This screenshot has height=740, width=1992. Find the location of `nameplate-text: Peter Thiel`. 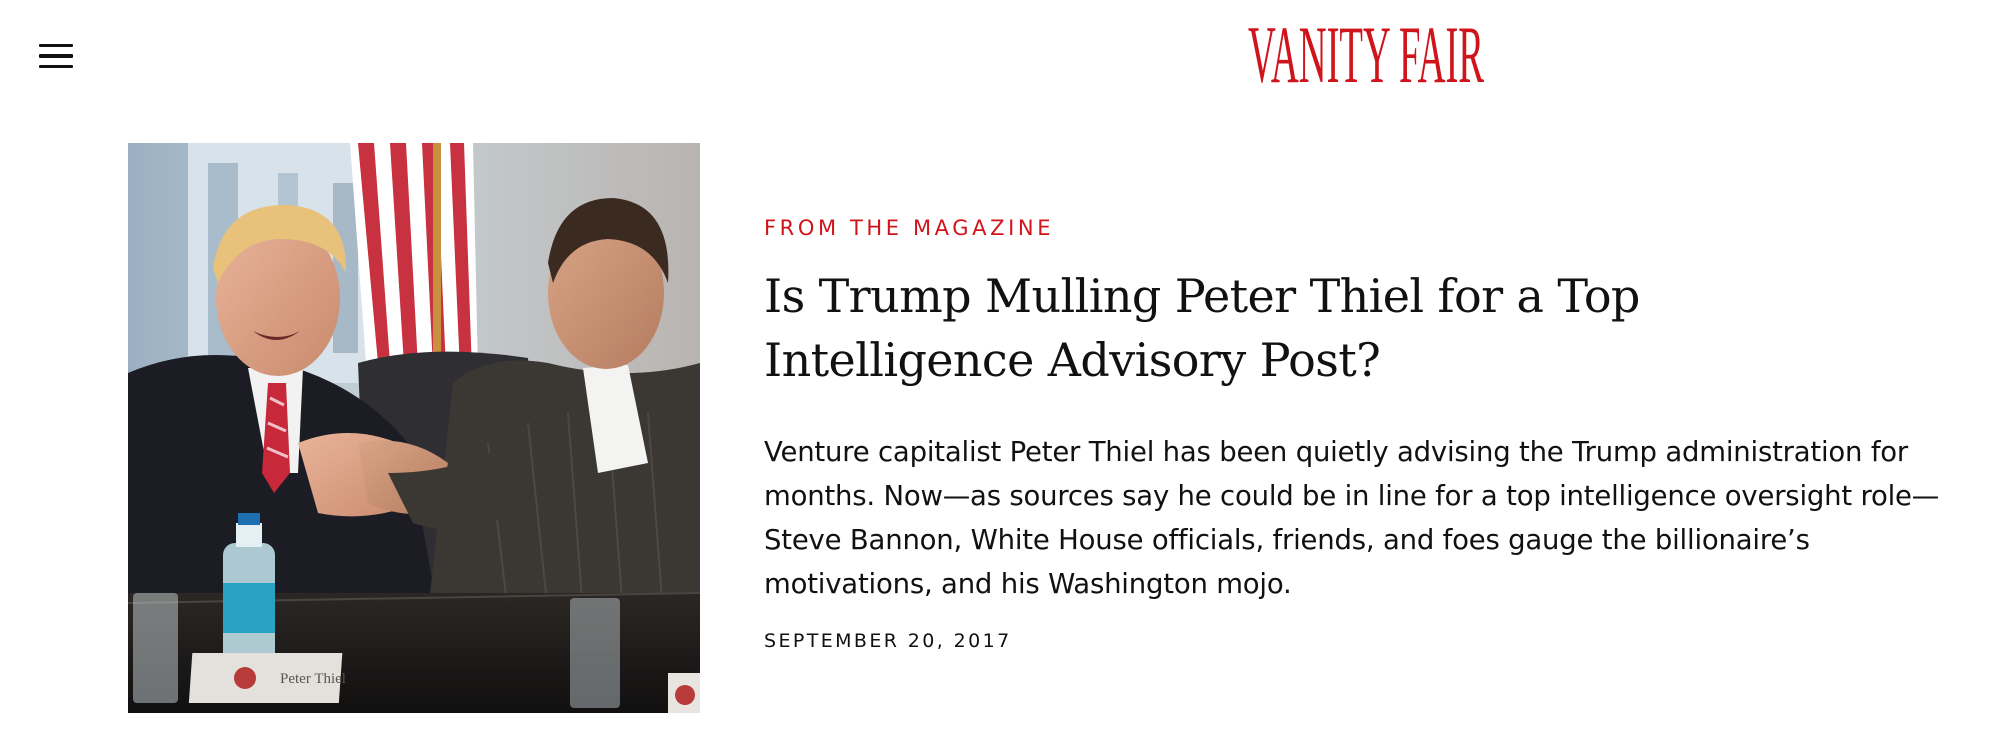

nameplate-text: Peter Thiel is located at coordinates (313, 679).